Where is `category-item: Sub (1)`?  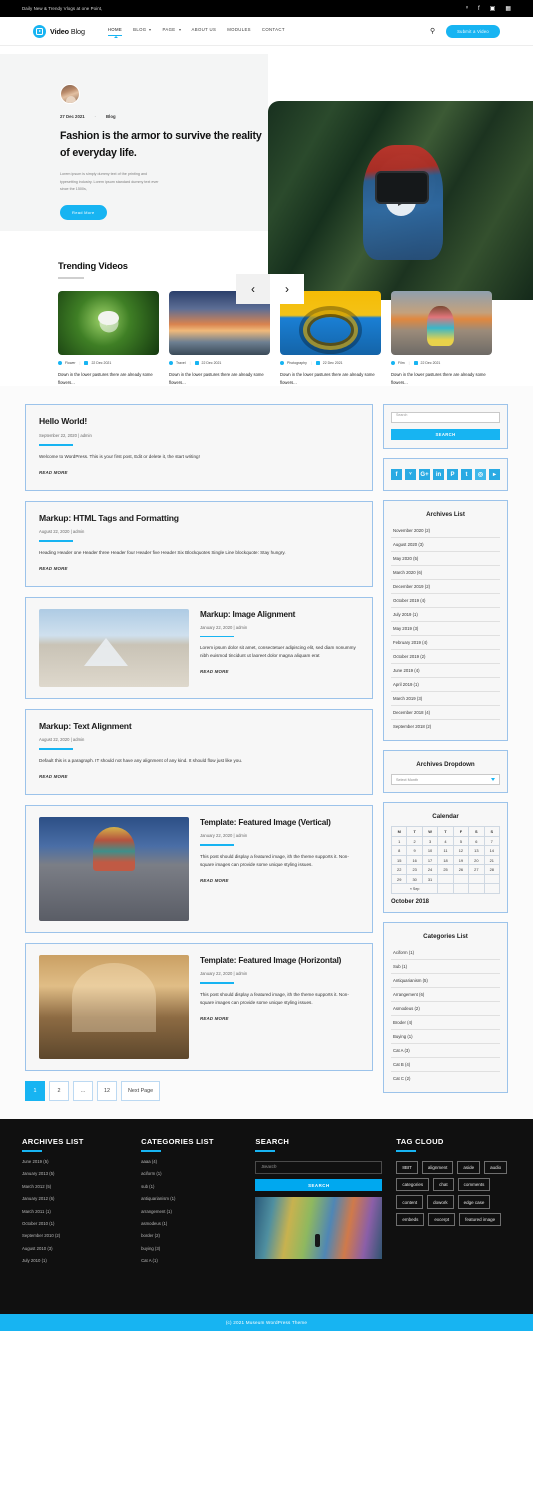
category-item: Sub (1) is located at coordinates (445, 967).